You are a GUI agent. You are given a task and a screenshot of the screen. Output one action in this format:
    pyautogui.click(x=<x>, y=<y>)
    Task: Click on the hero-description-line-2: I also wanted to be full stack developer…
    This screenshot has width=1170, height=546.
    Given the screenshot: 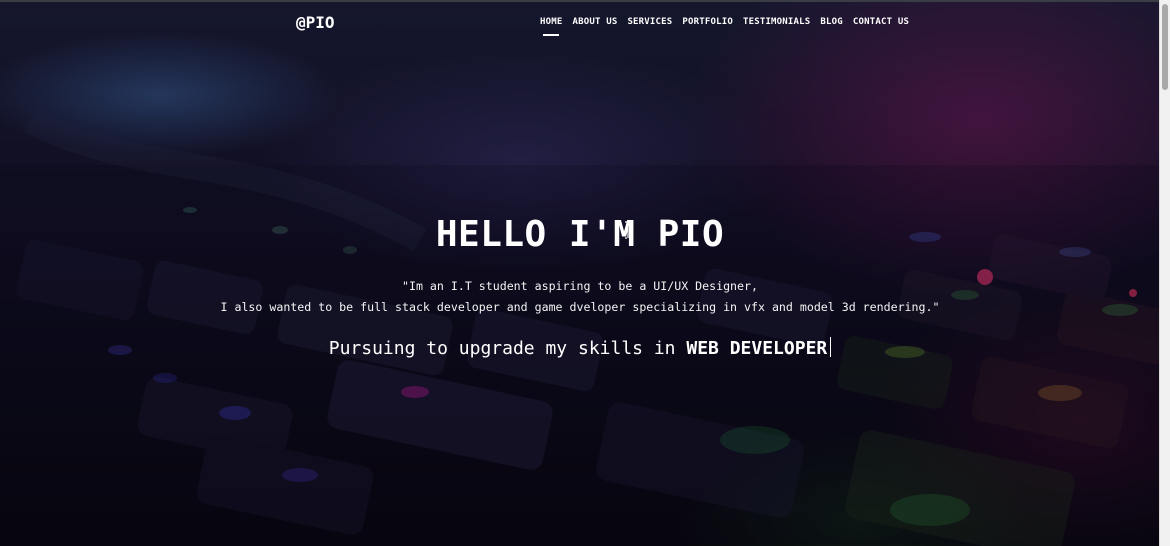 What is the action you would take?
    pyautogui.click(x=580, y=307)
    